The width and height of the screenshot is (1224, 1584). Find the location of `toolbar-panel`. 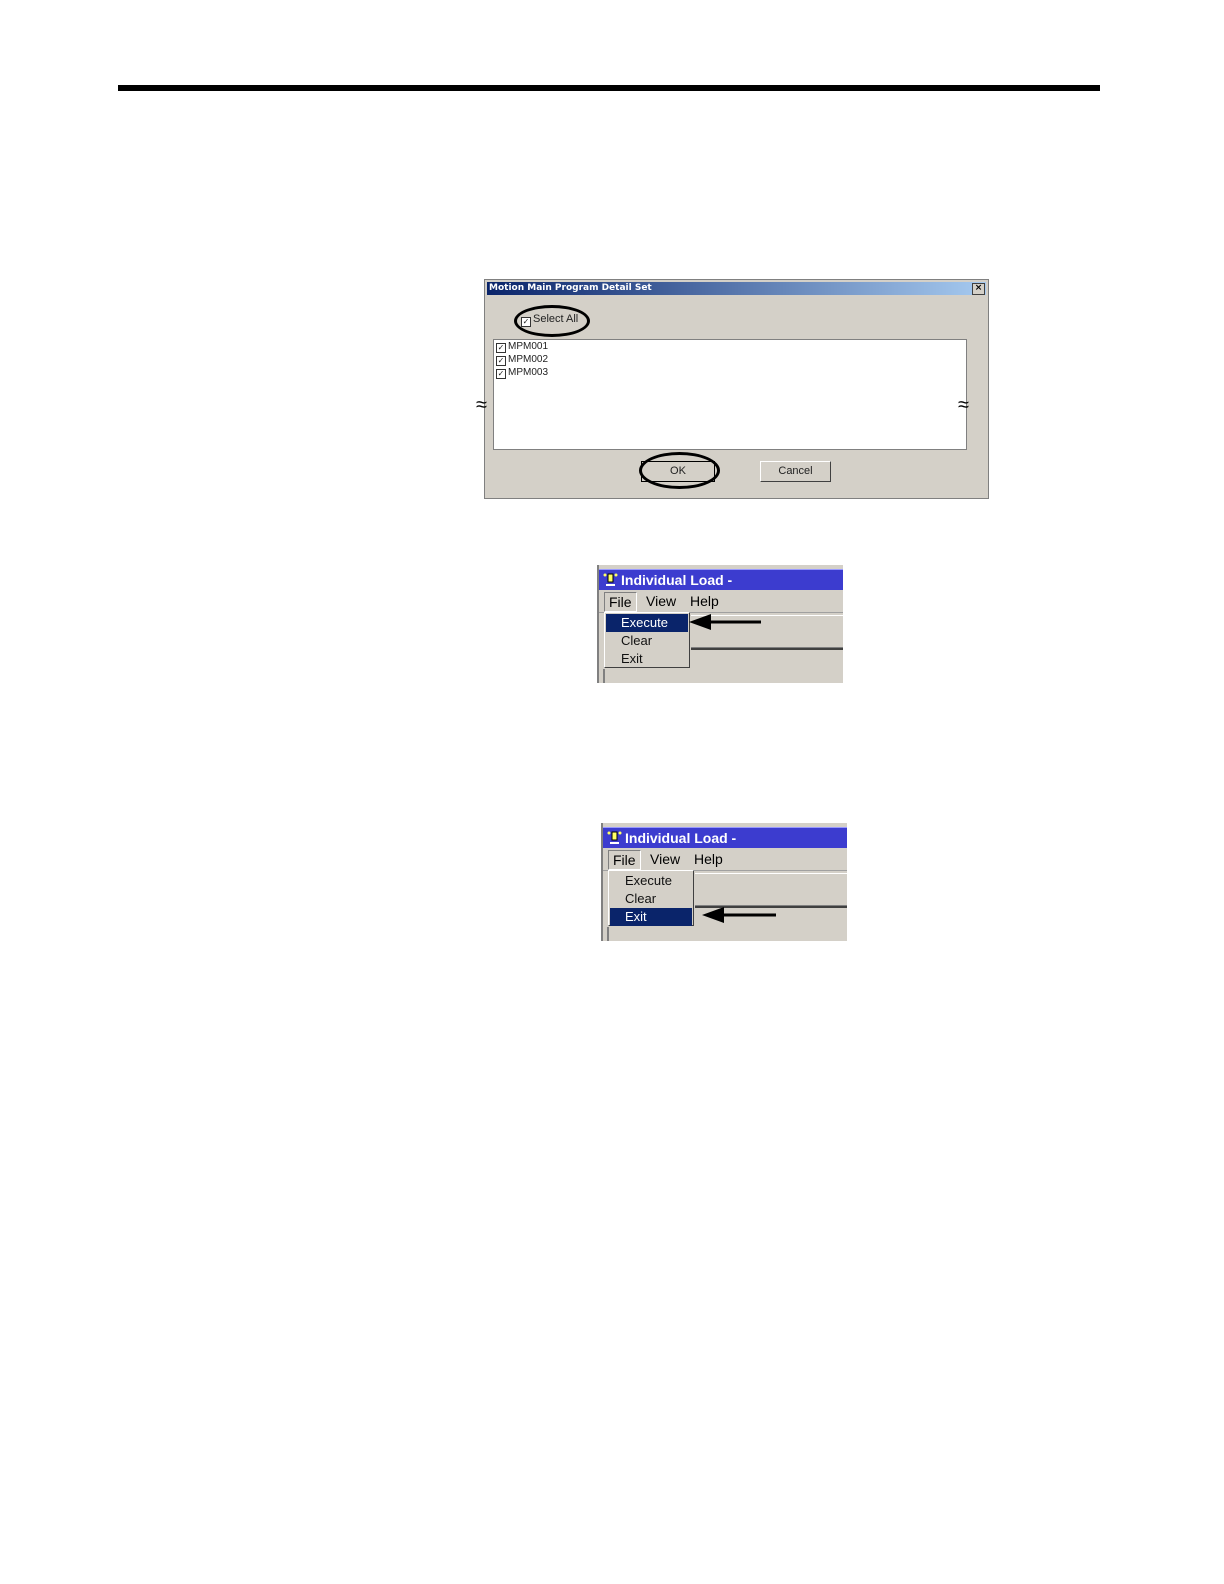

toolbar-panel is located at coordinates (767, 648).